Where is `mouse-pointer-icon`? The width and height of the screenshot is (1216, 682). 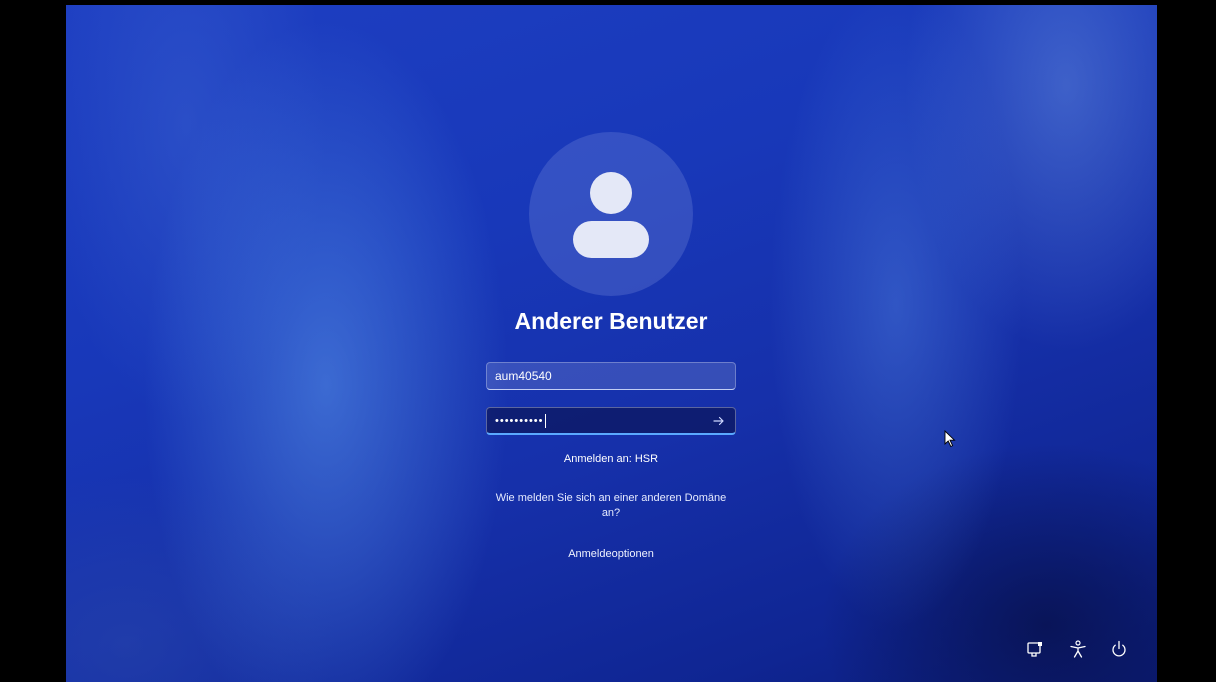
mouse-pointer-icon is located at coordinates (950, 438).